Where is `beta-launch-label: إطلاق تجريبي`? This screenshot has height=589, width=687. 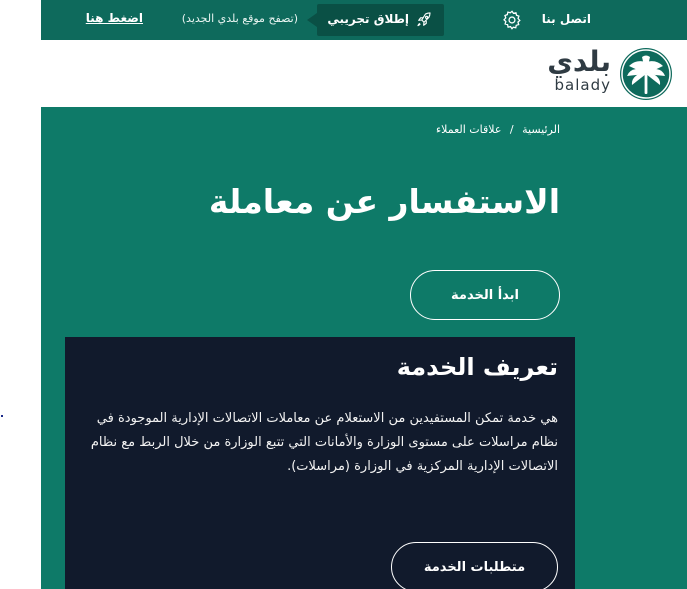
beta-launch-label: إطلاق تجريبي is located at coordinates (368, 19).